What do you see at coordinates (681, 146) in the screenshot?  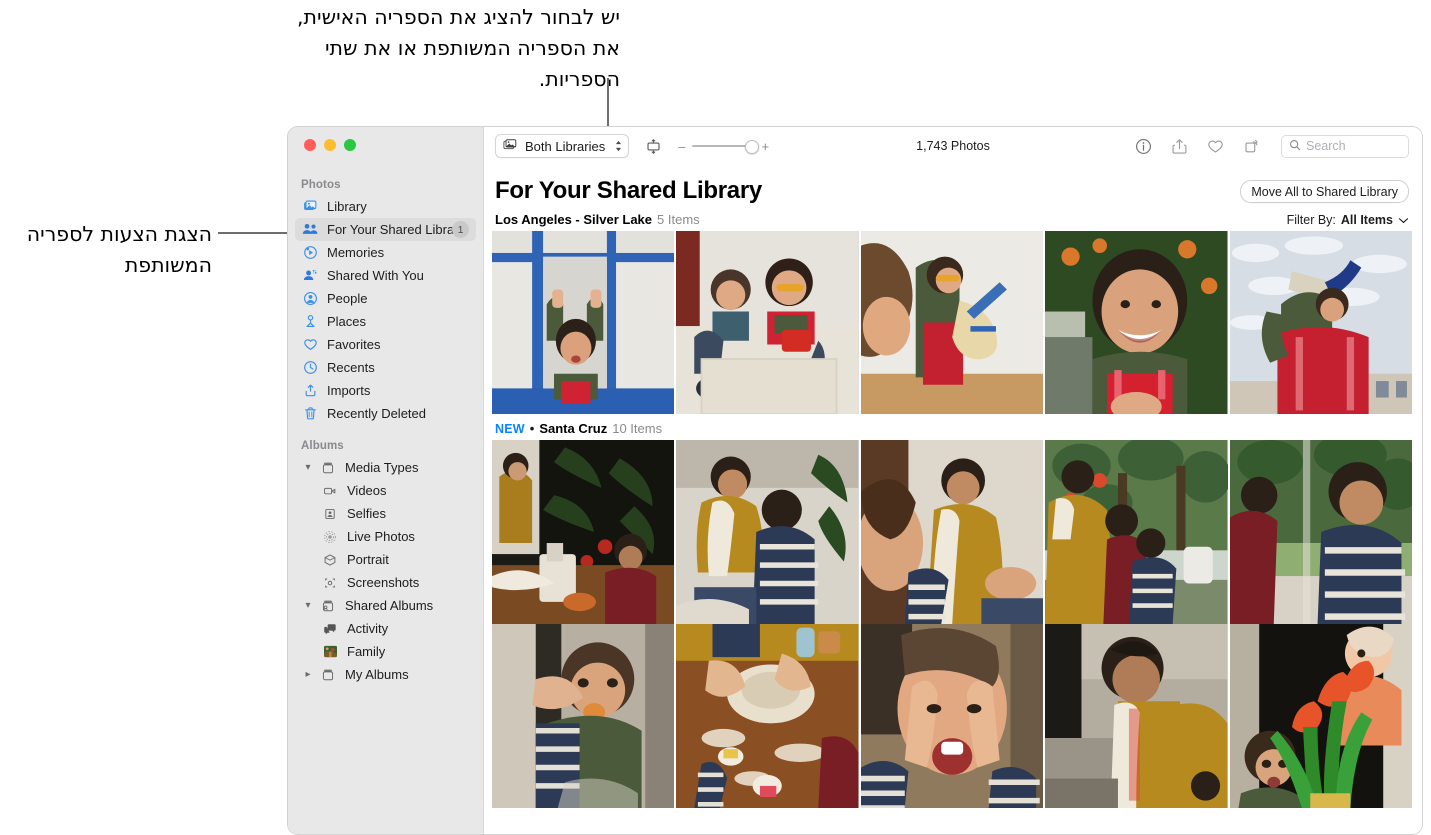 I see `zoom-out-label: –` at bounding box center [681, 146].